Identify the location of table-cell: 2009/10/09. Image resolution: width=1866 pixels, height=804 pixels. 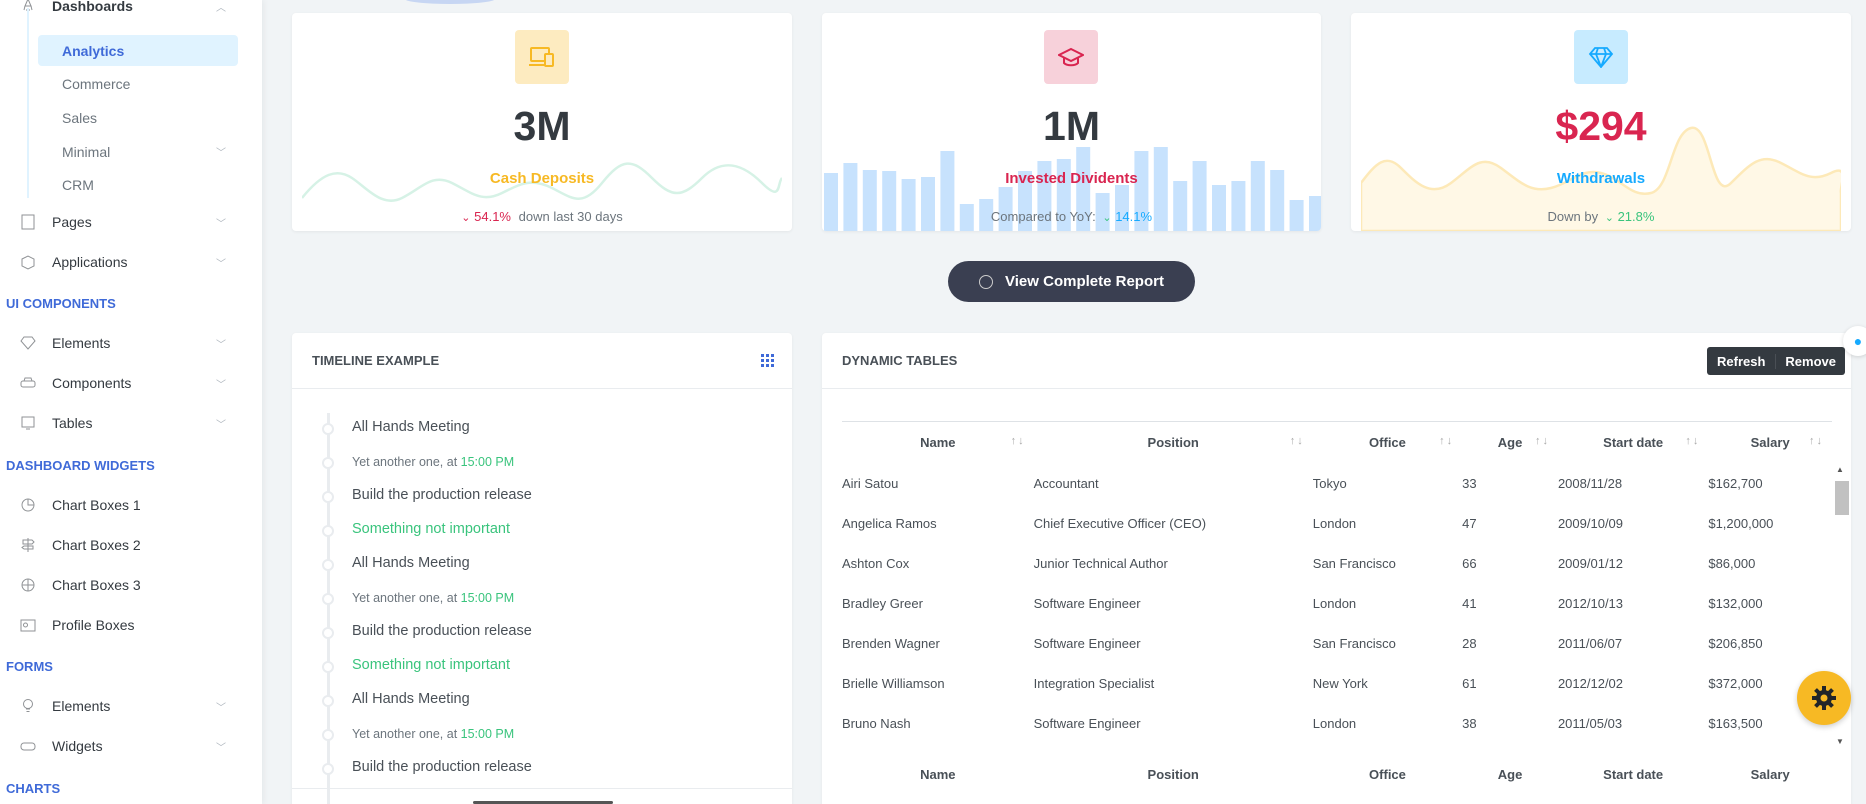
(1590, 523).